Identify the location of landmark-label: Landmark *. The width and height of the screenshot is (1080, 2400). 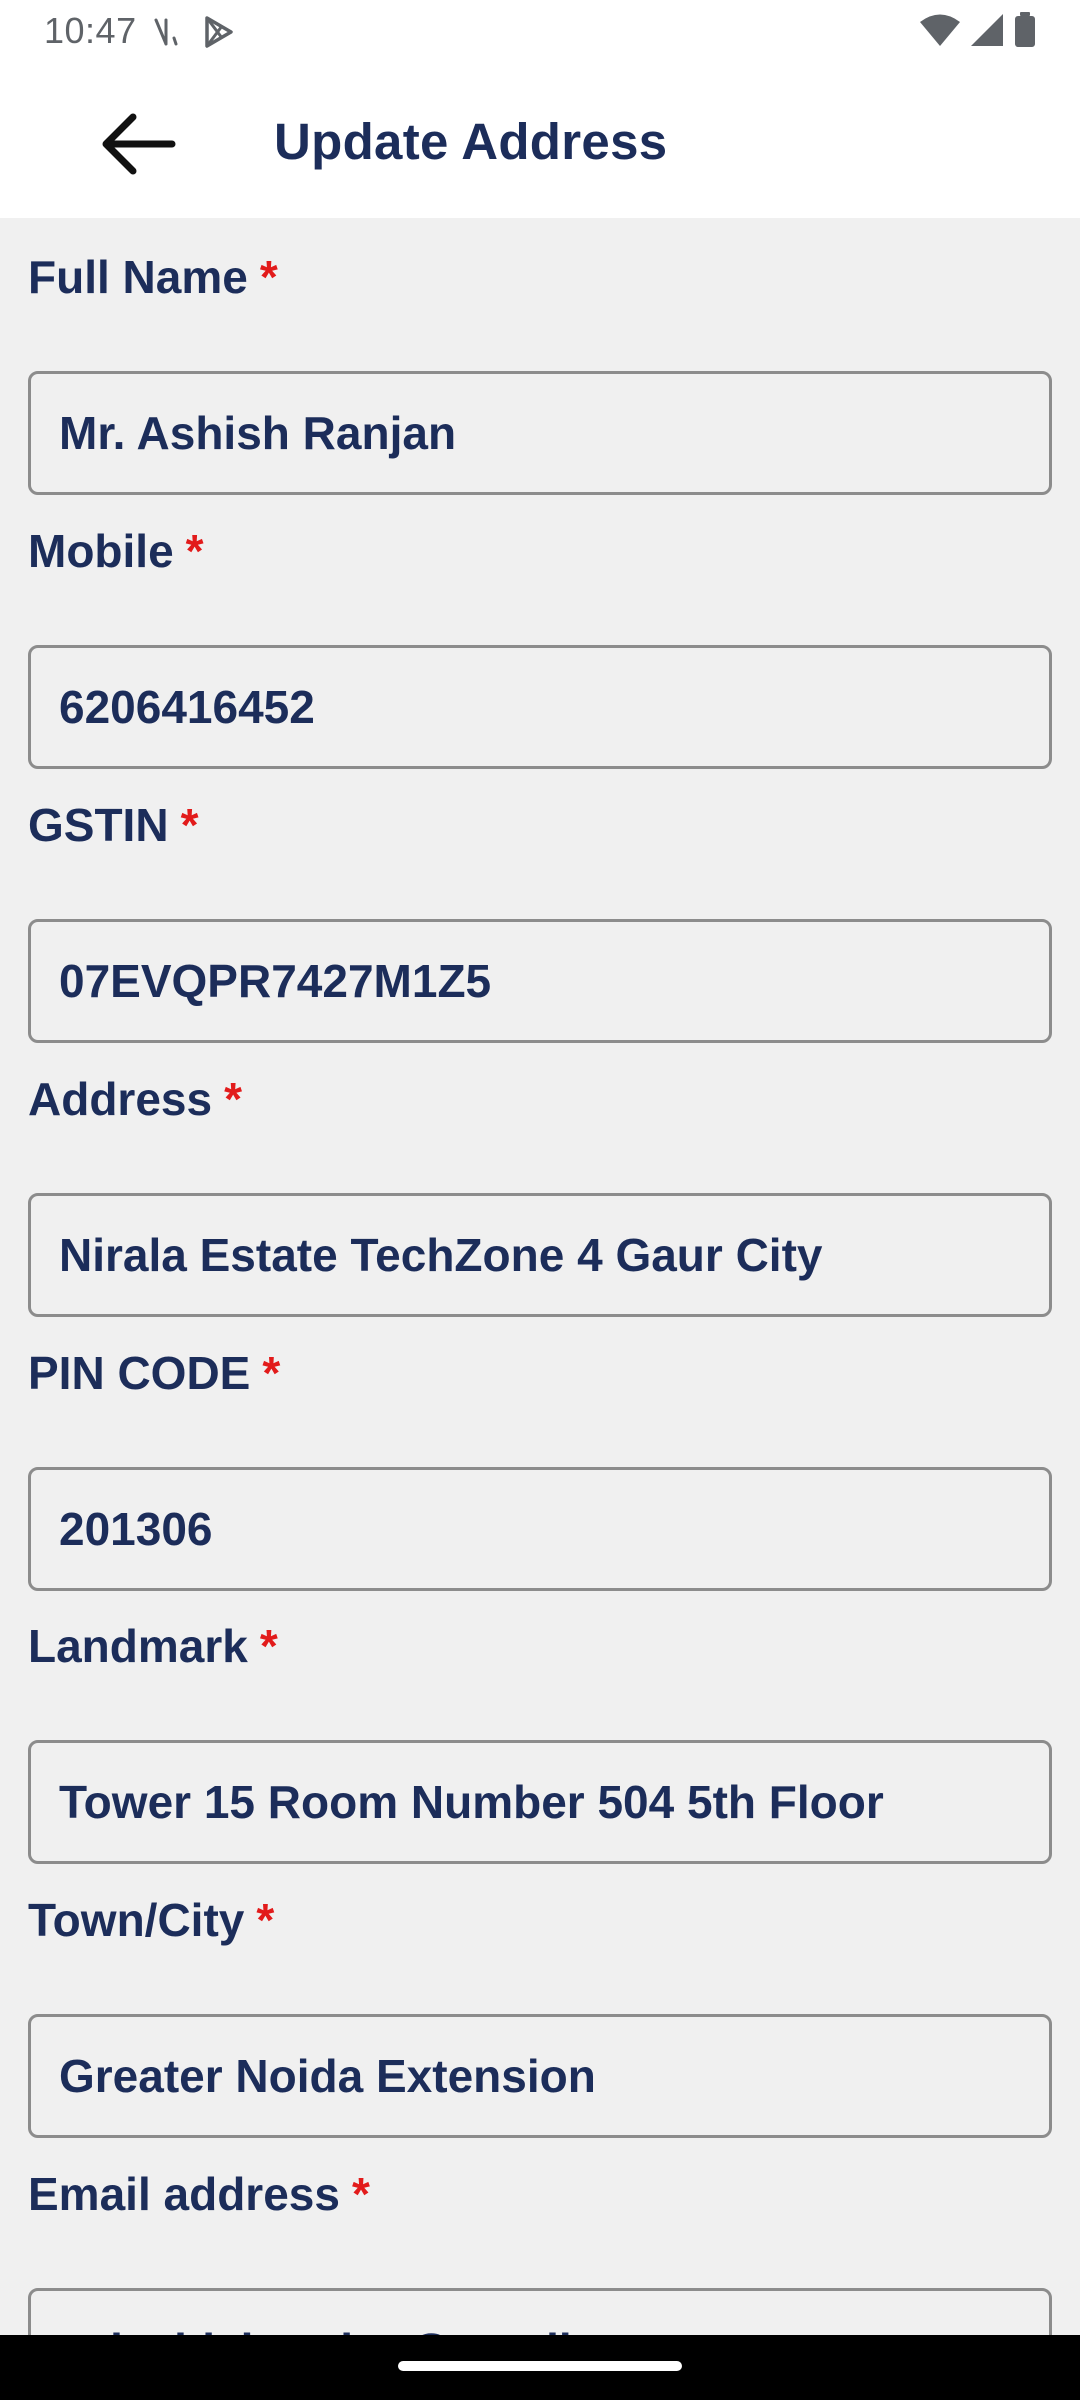
(153, 1646).